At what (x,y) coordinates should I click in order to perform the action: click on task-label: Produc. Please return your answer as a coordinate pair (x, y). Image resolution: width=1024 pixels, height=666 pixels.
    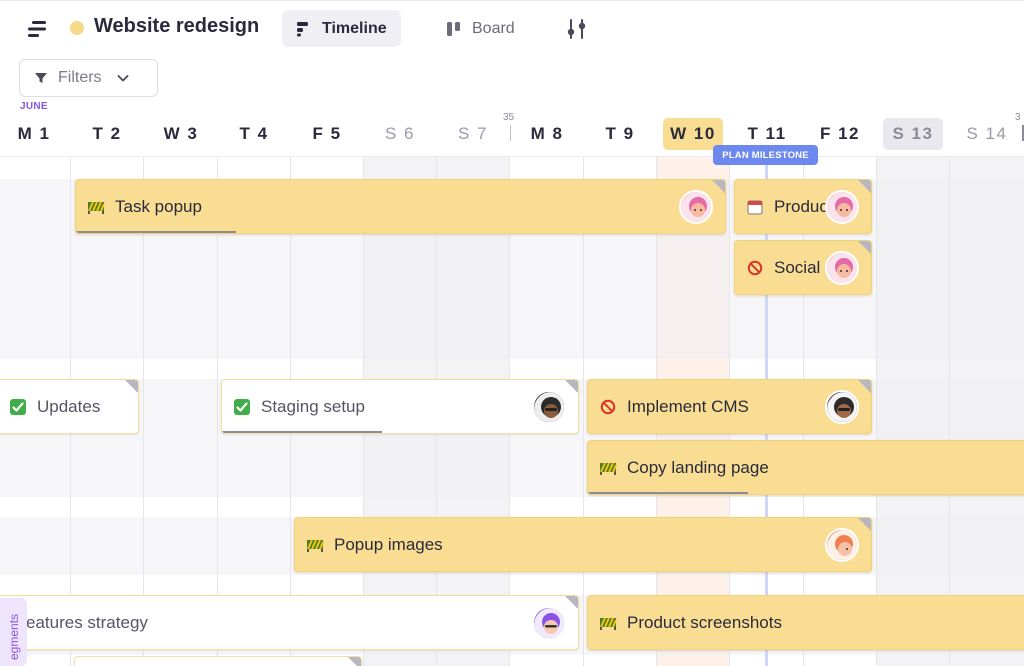
    Looking at the image, I should click on (801, 206).